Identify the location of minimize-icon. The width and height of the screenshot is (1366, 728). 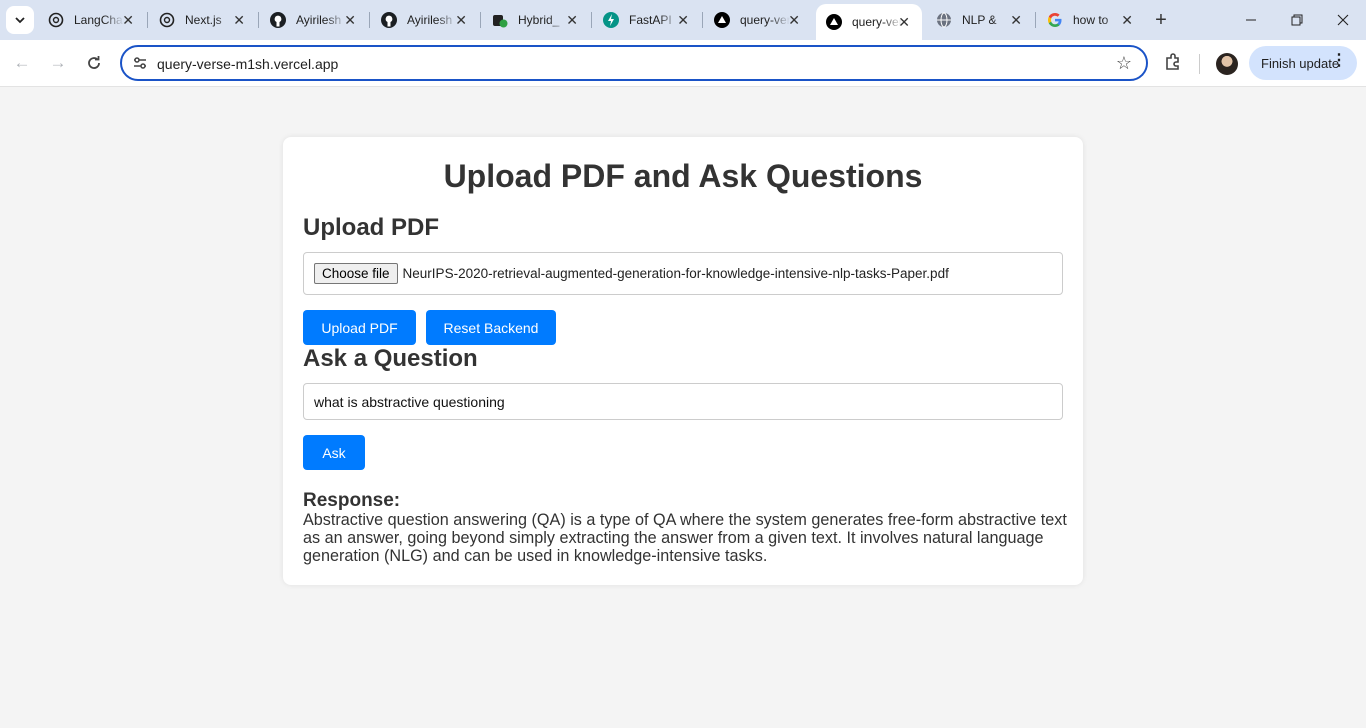
(1251, 20).